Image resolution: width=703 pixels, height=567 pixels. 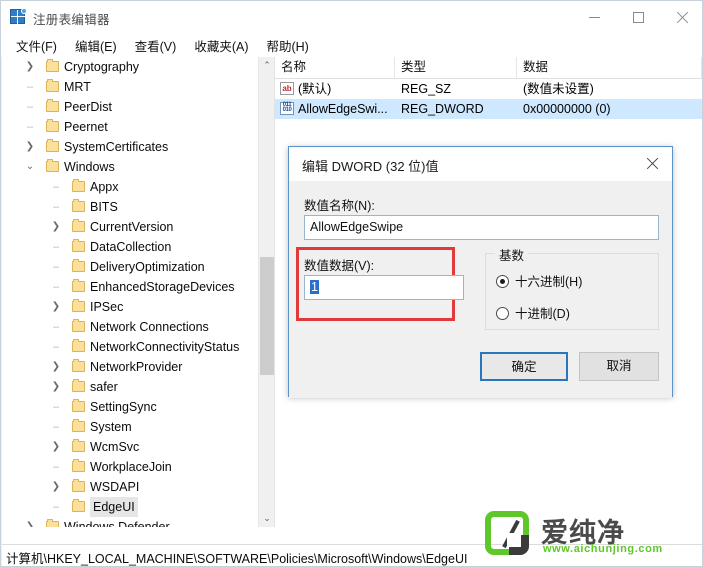 What do you see at coordinates (156, 45) in the screenshot?
I see `menu-item-3: 查看(V)` at bounding box center [156, 45].